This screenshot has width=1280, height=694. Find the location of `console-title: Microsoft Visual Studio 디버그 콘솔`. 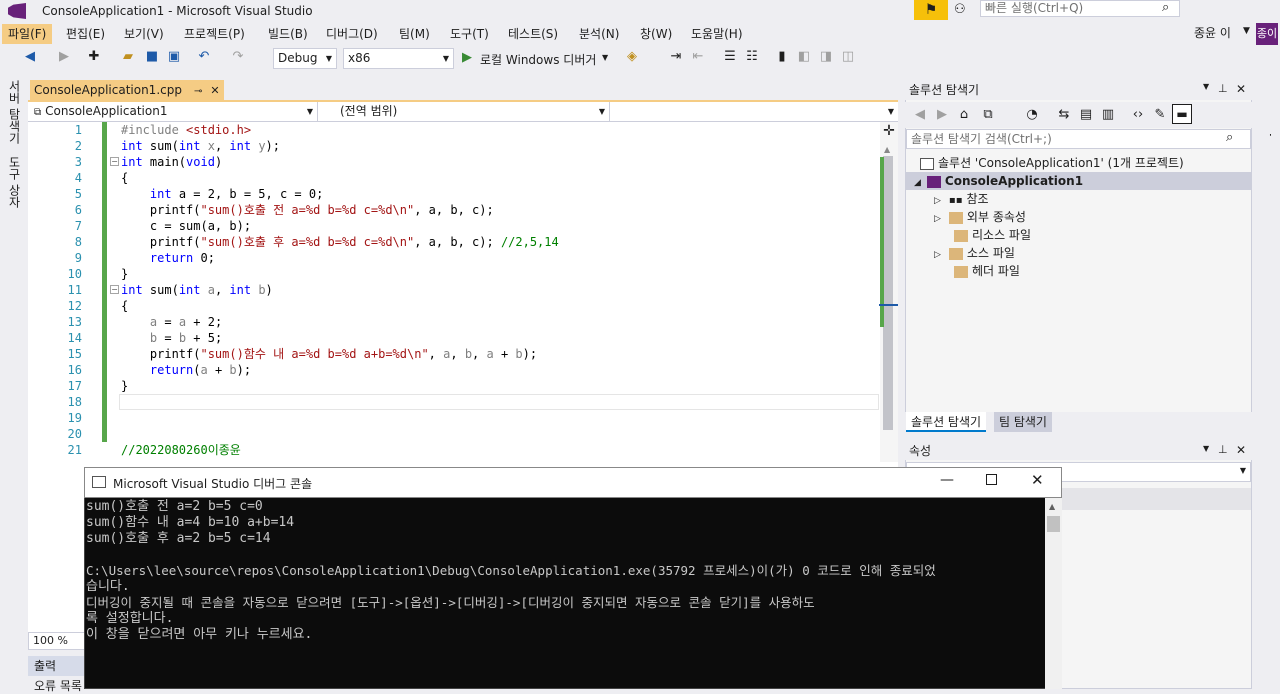

console-title: Microsoft Visual Studio 디버그 콘솔 is located at coordinates (213, 484).